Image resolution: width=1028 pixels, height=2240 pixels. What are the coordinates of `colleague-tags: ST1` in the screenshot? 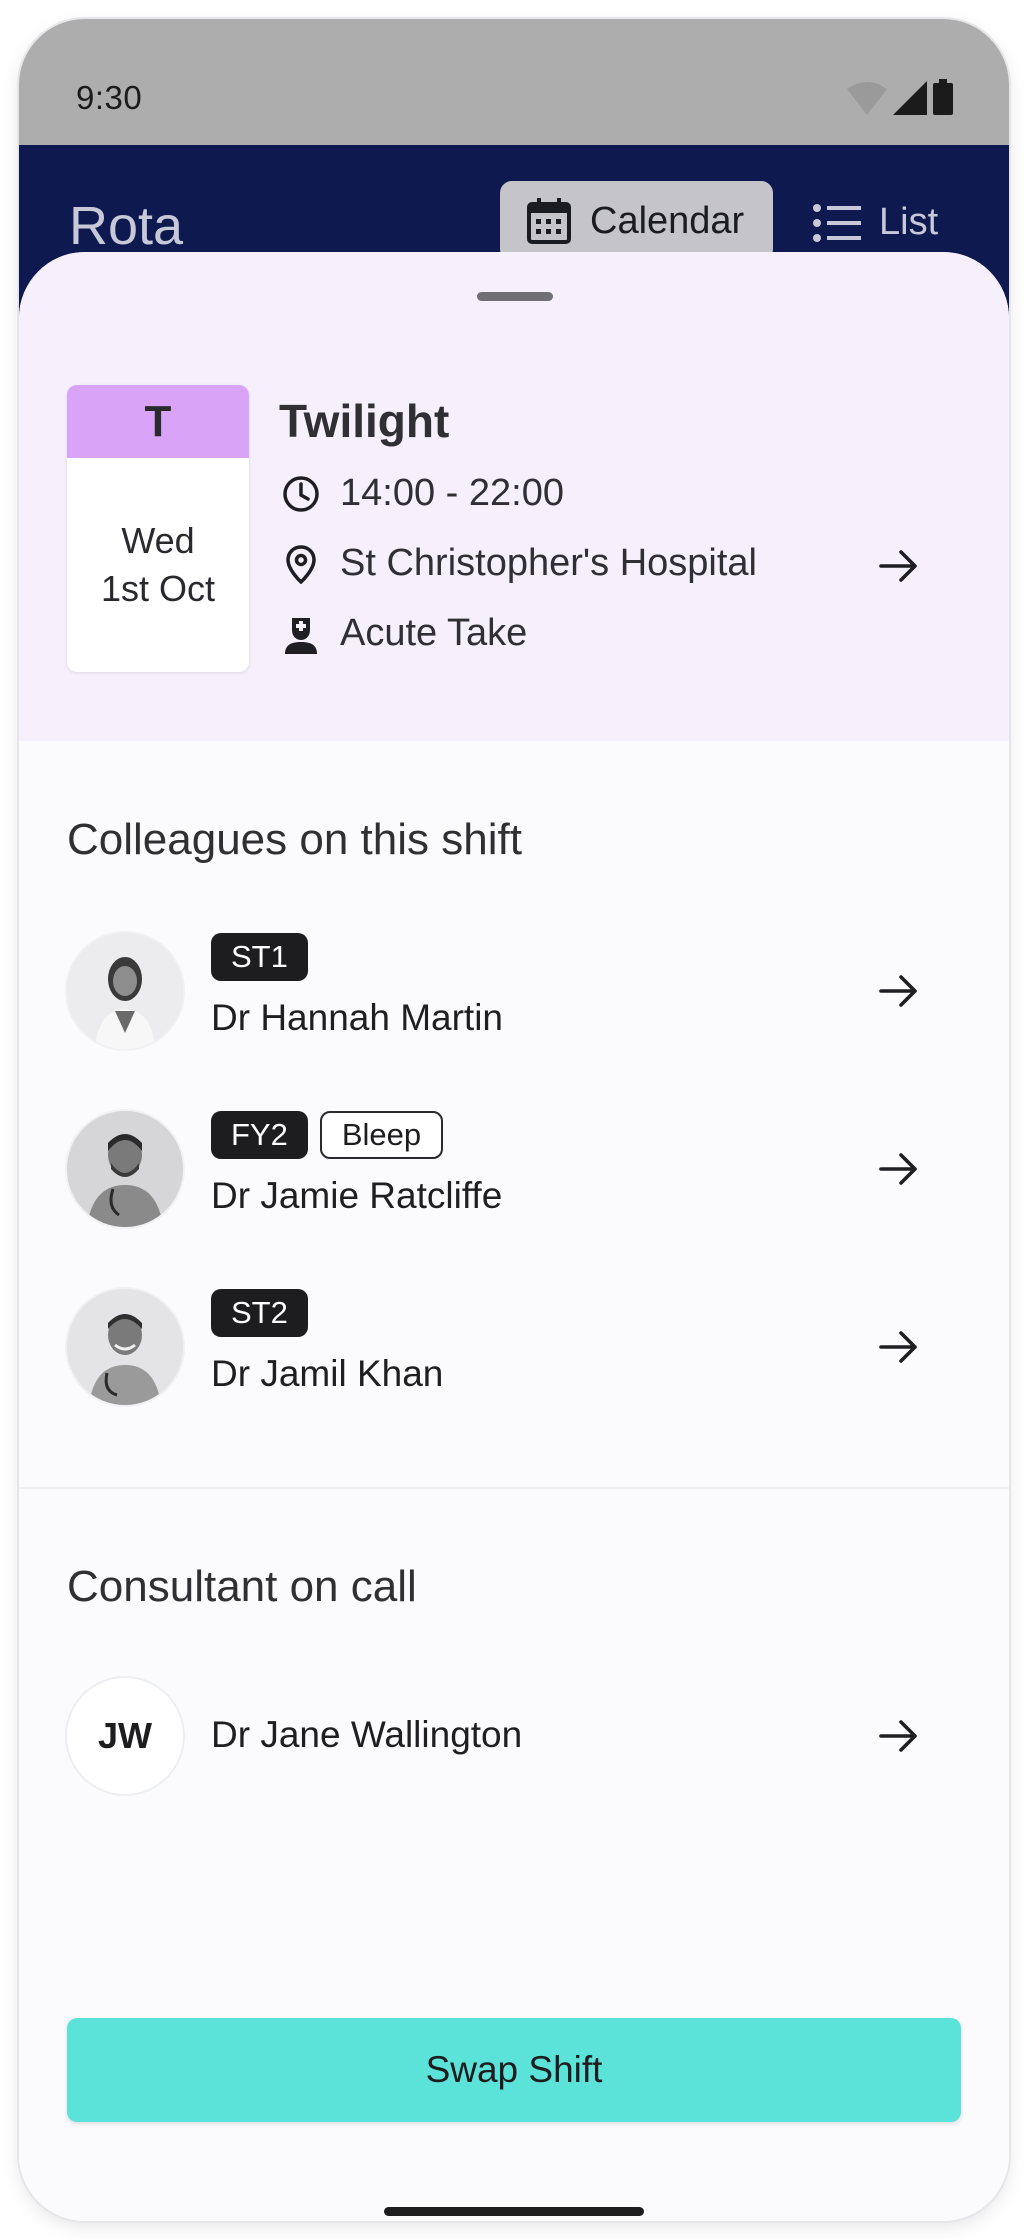 It's located at (259, 957).